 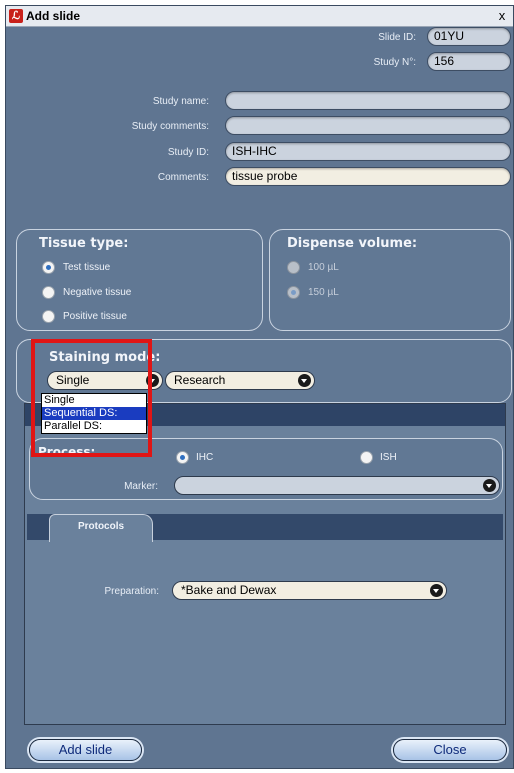 I want to click on ish-label: ISH, so click(x=388, y=457).